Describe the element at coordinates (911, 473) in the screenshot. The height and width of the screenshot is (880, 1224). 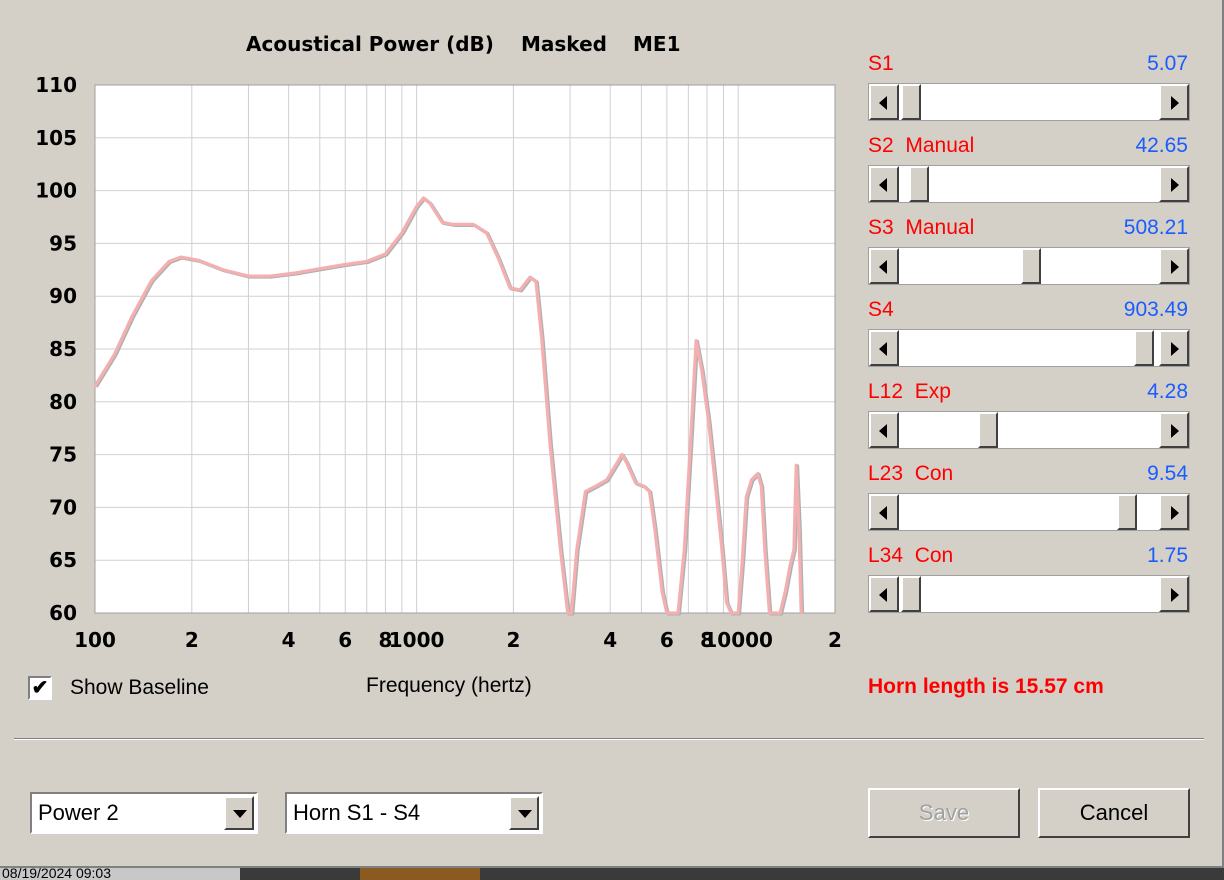
I see `slider-label: L23 Con` at that location.